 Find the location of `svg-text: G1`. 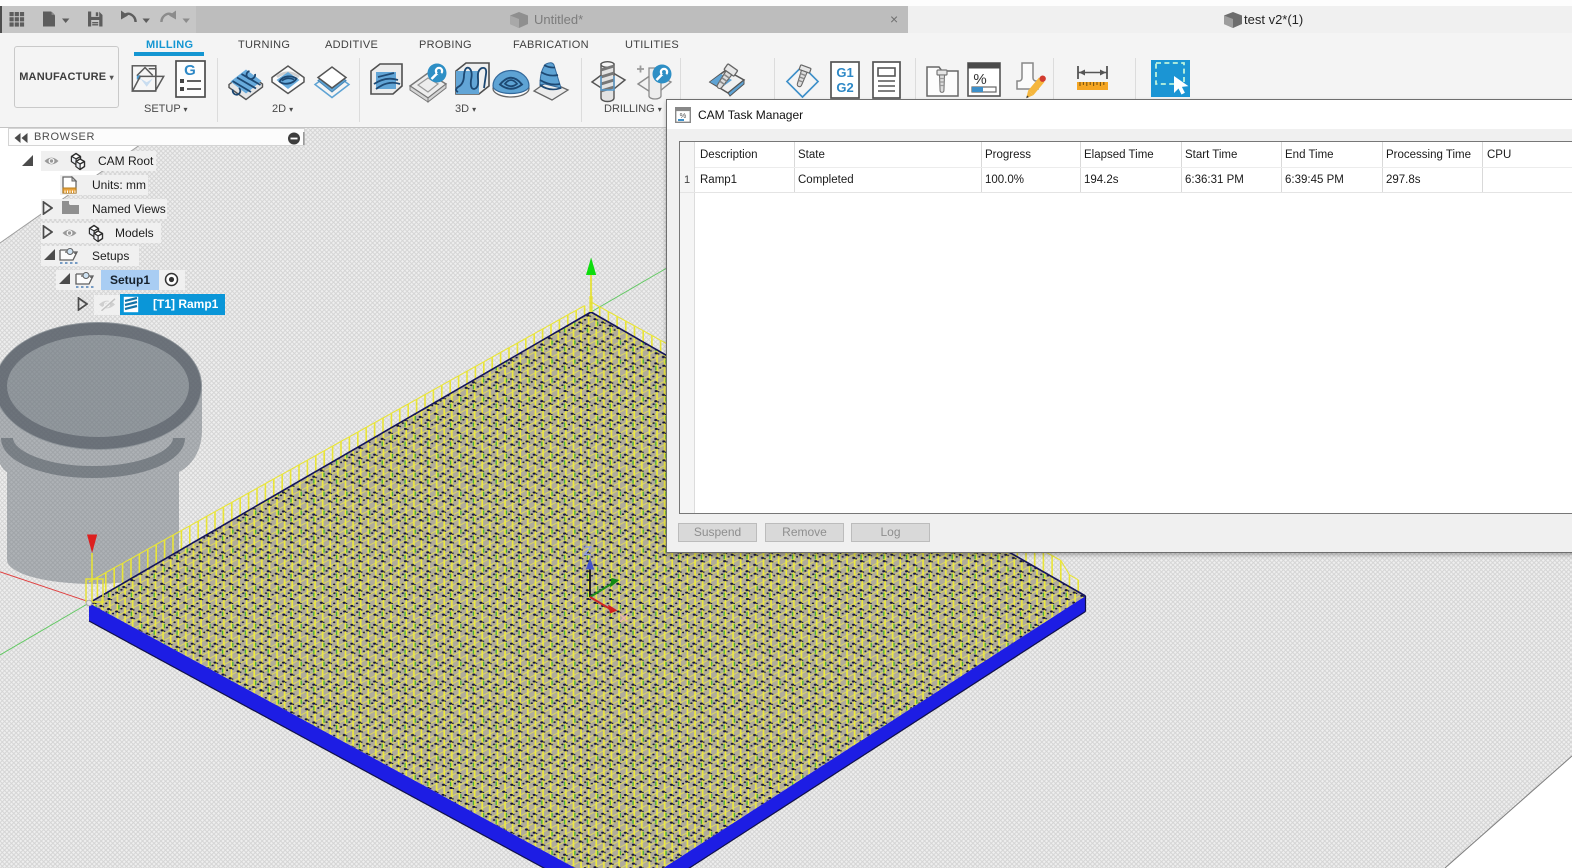

svg-text: G1 is located at coordinates (844, 72).